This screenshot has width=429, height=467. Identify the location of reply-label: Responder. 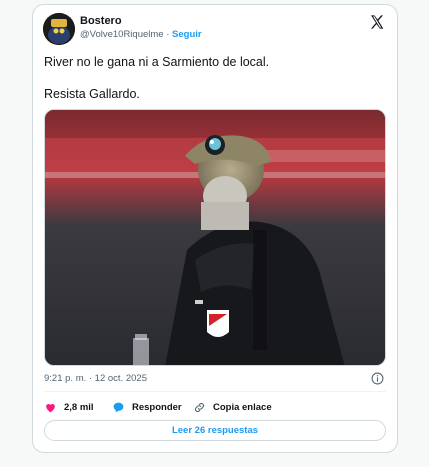
(157, 407).